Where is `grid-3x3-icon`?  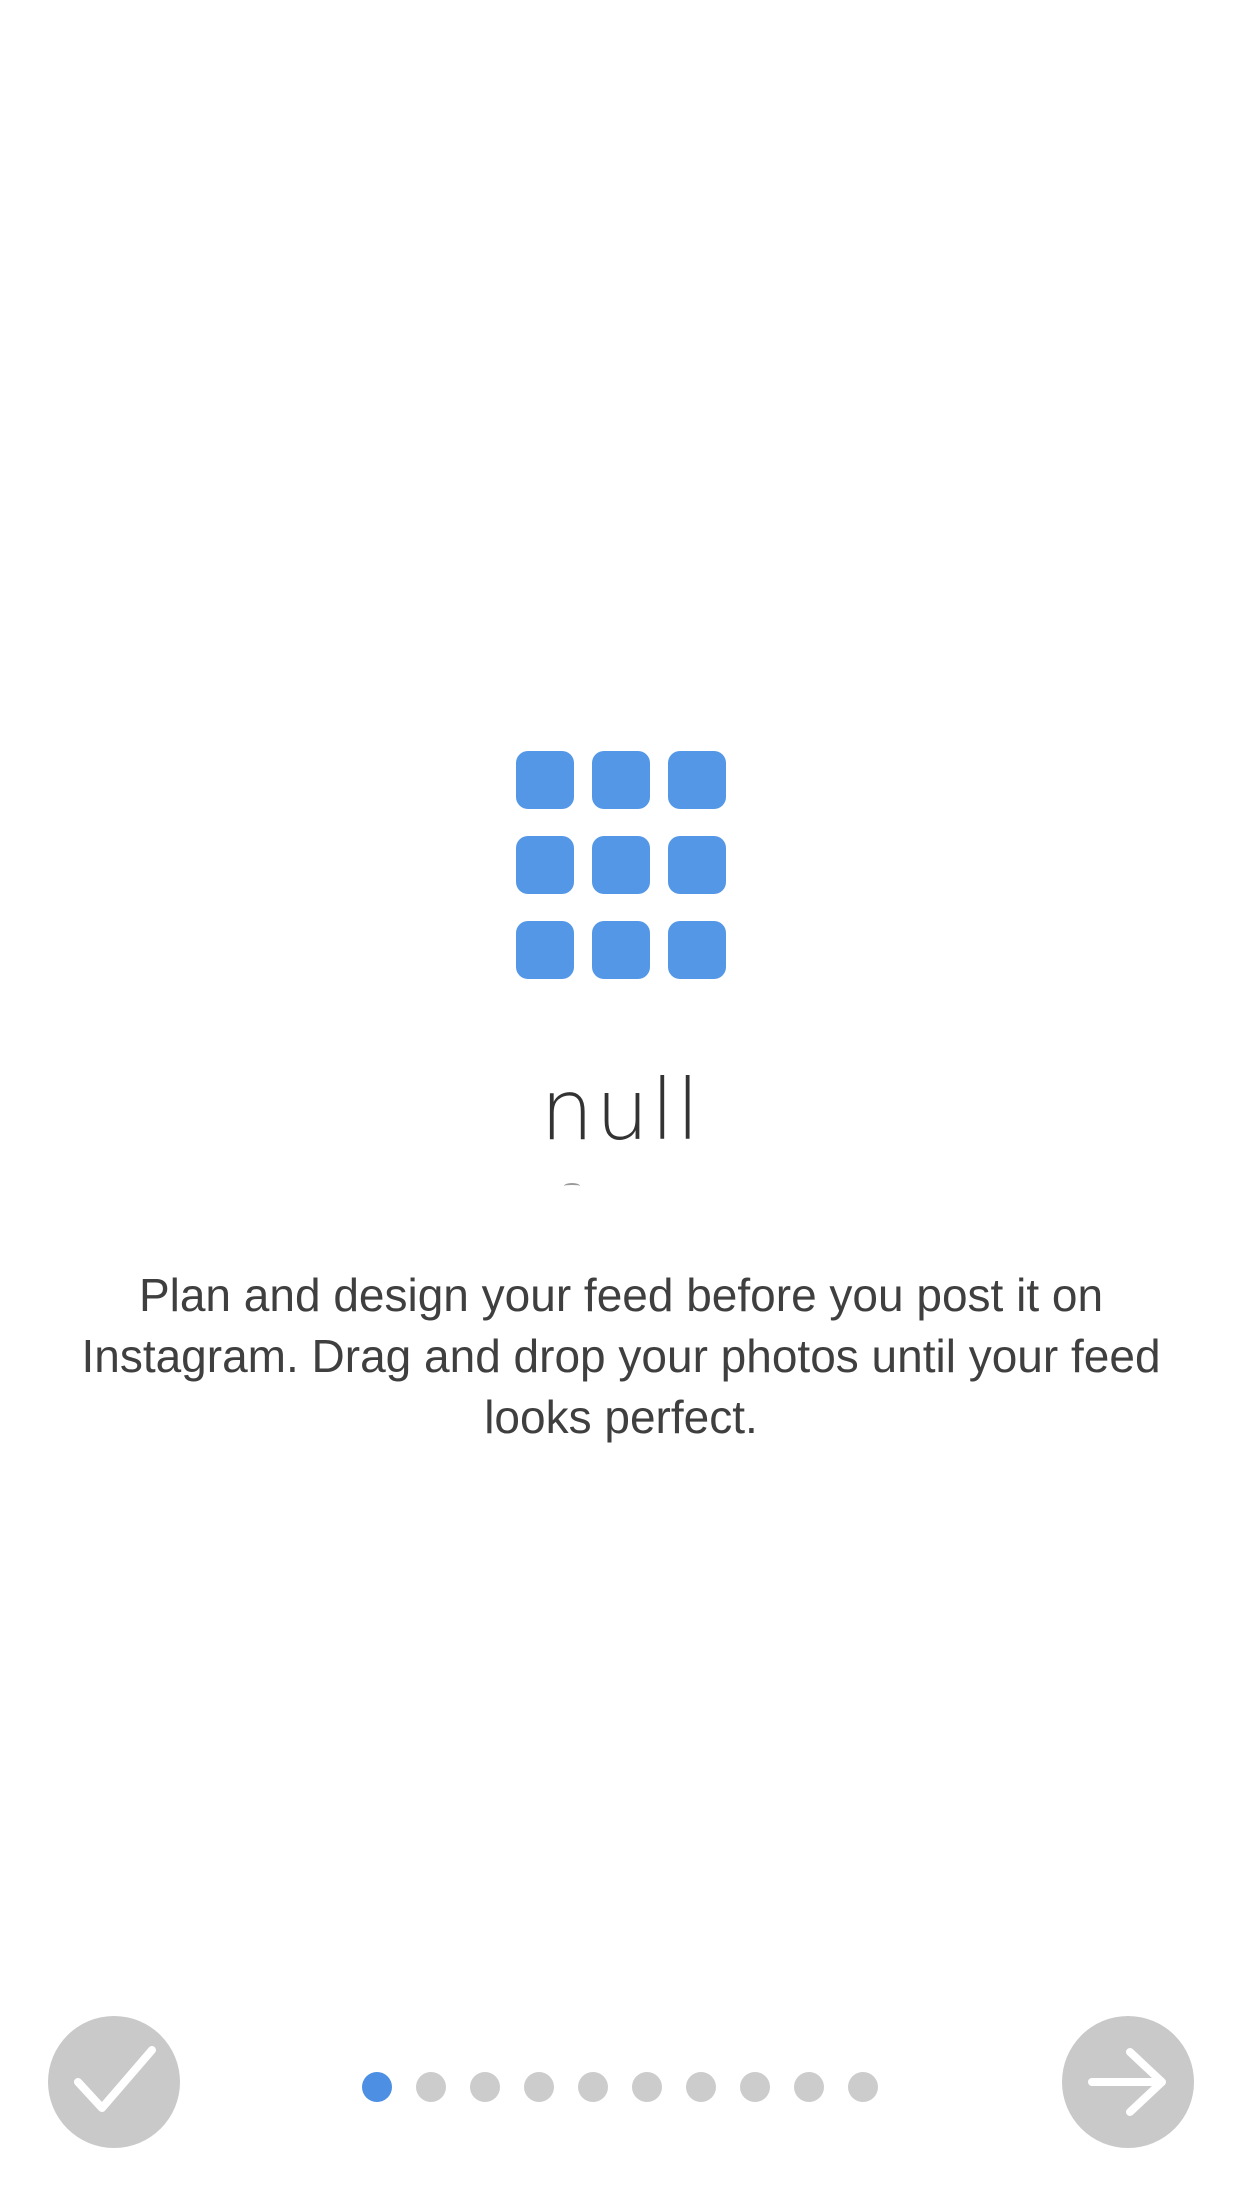 grid-3x3-icon is located at coordinates (621, 865).